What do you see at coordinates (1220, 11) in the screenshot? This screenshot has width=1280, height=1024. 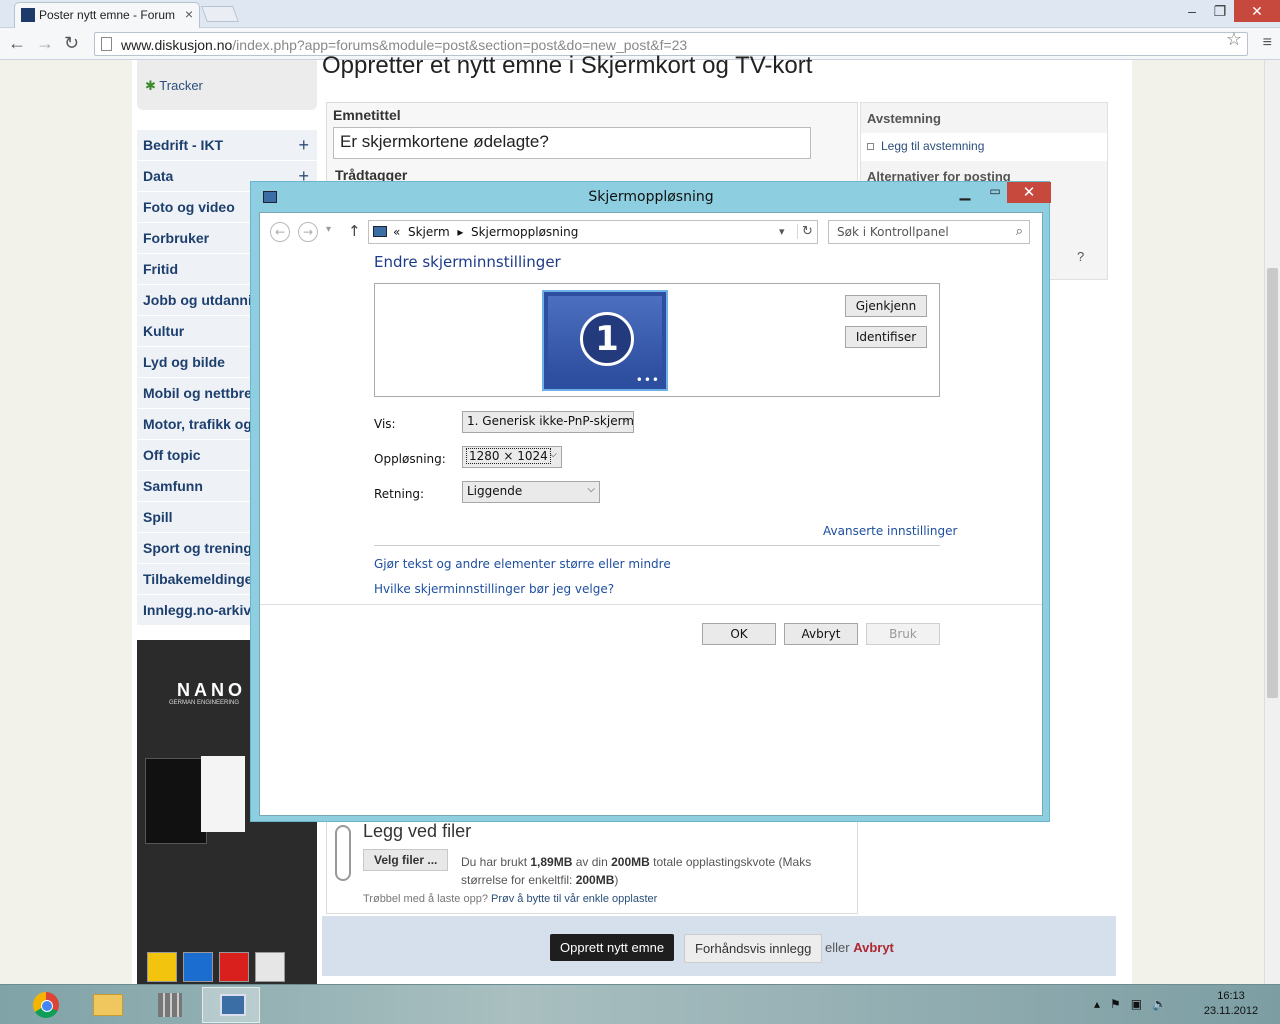 I see `maximize-button: ❐` at bounding box center [1220, 11].